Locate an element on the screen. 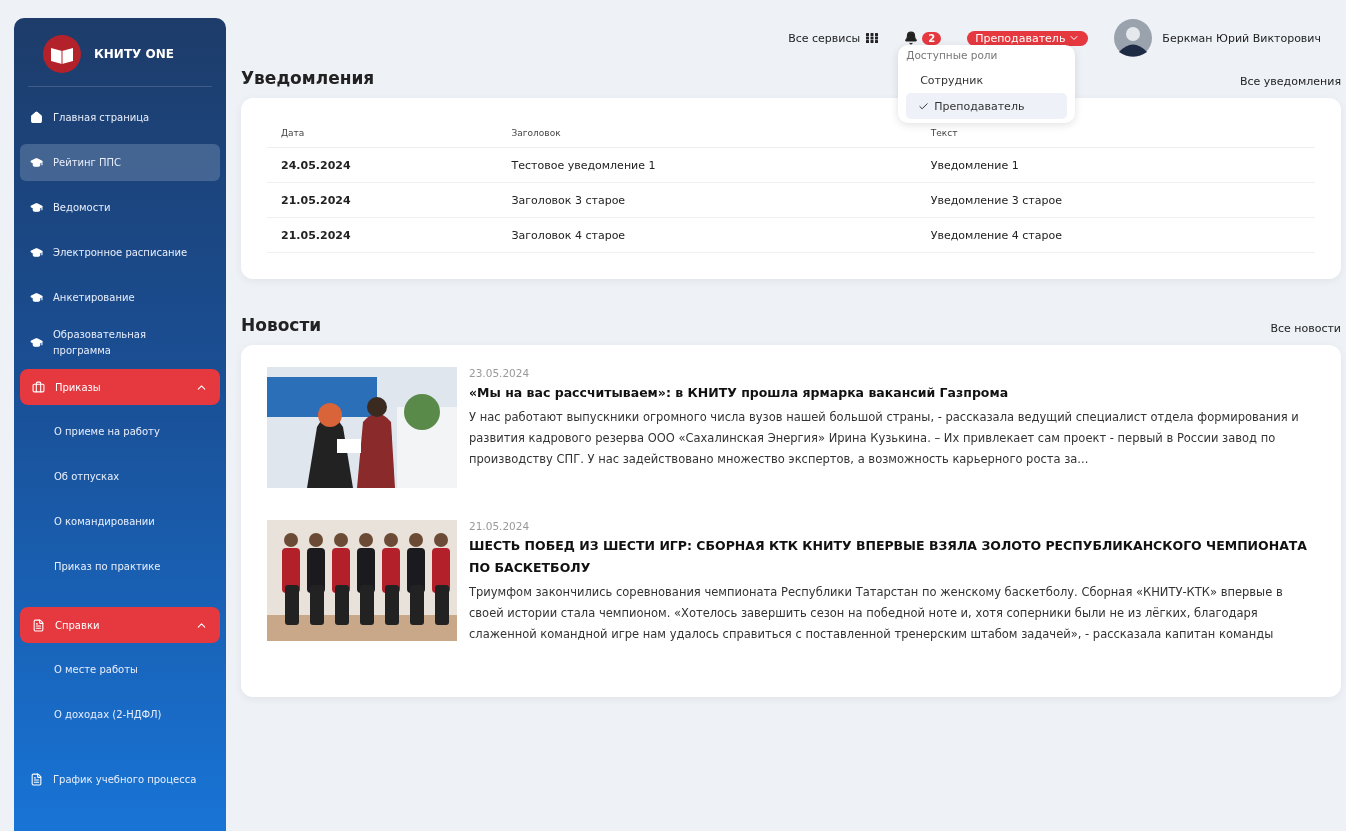 The width and height of the screenshot is (1346, 831). table-cell: Заголовок 3 старое is located at coordinates (707, 200).